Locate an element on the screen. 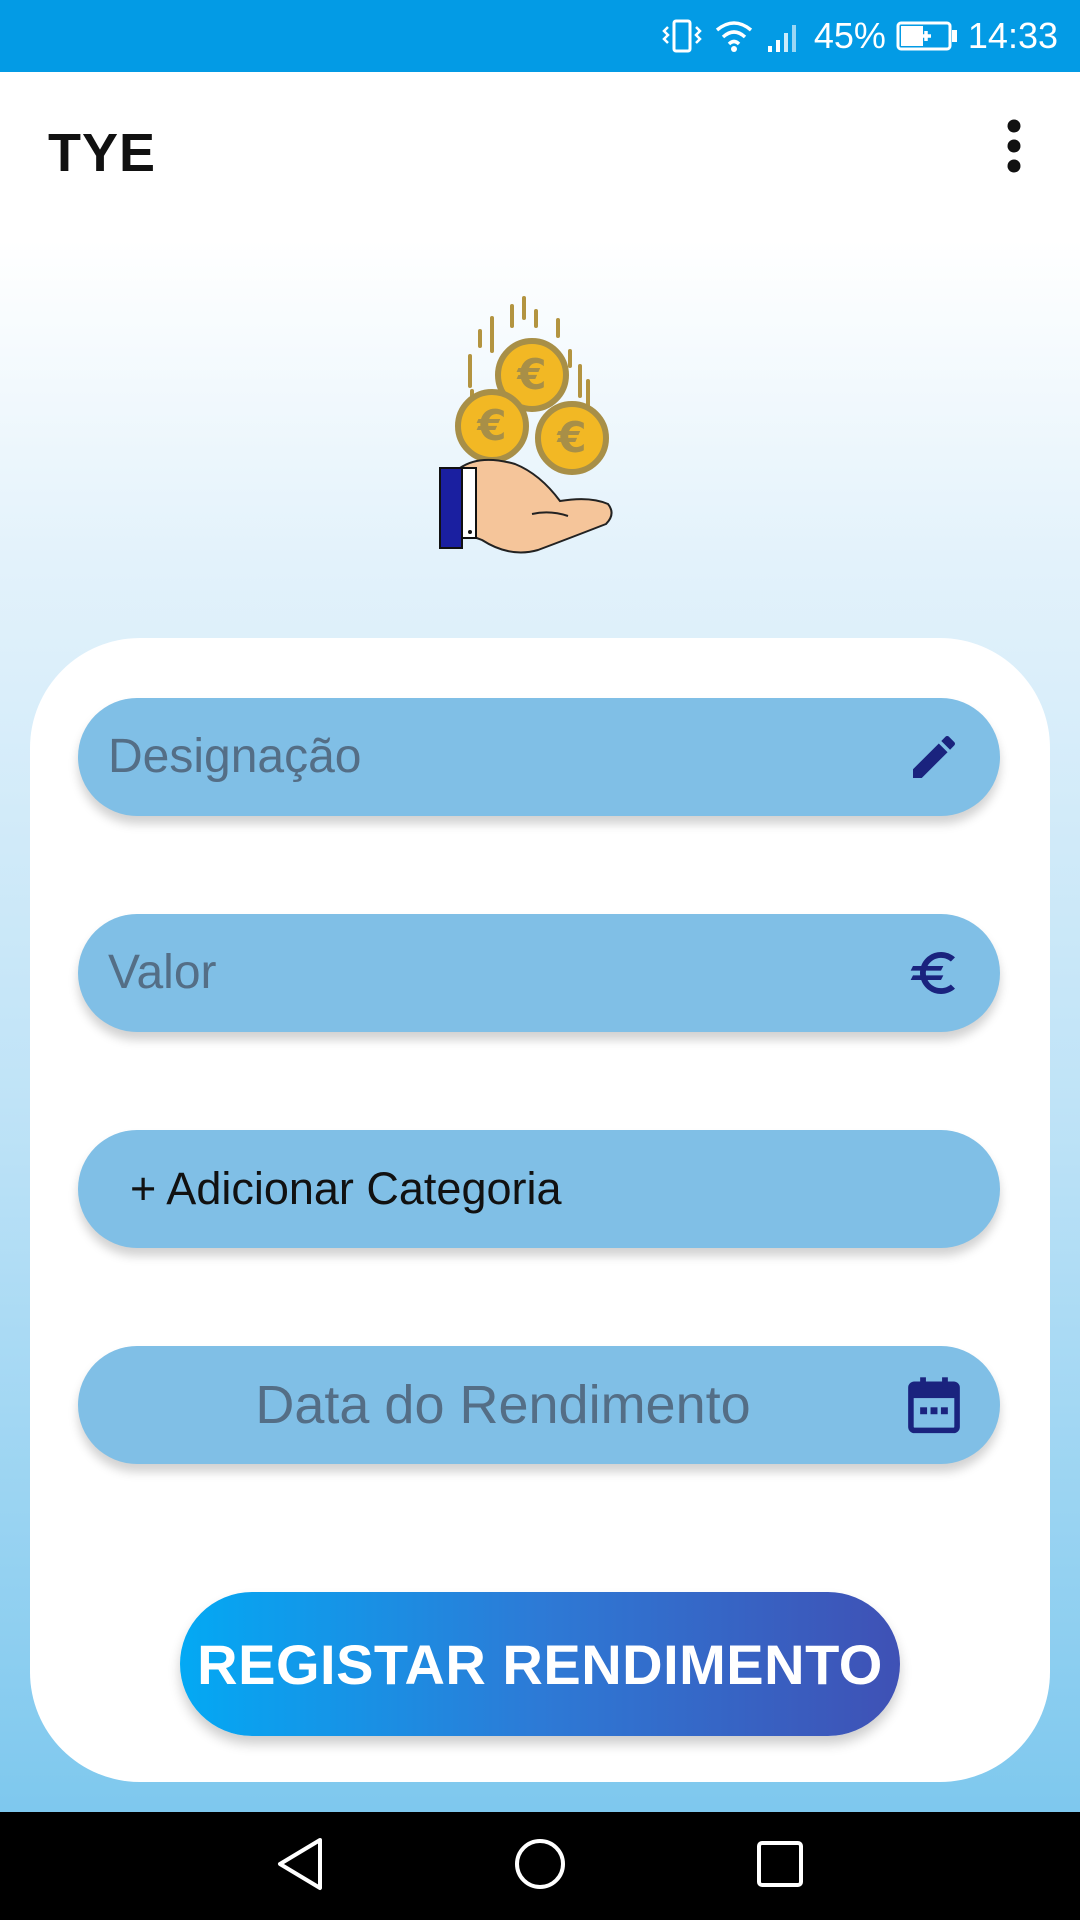  value-placeholder: Valor is located at coordinates (162, 972).